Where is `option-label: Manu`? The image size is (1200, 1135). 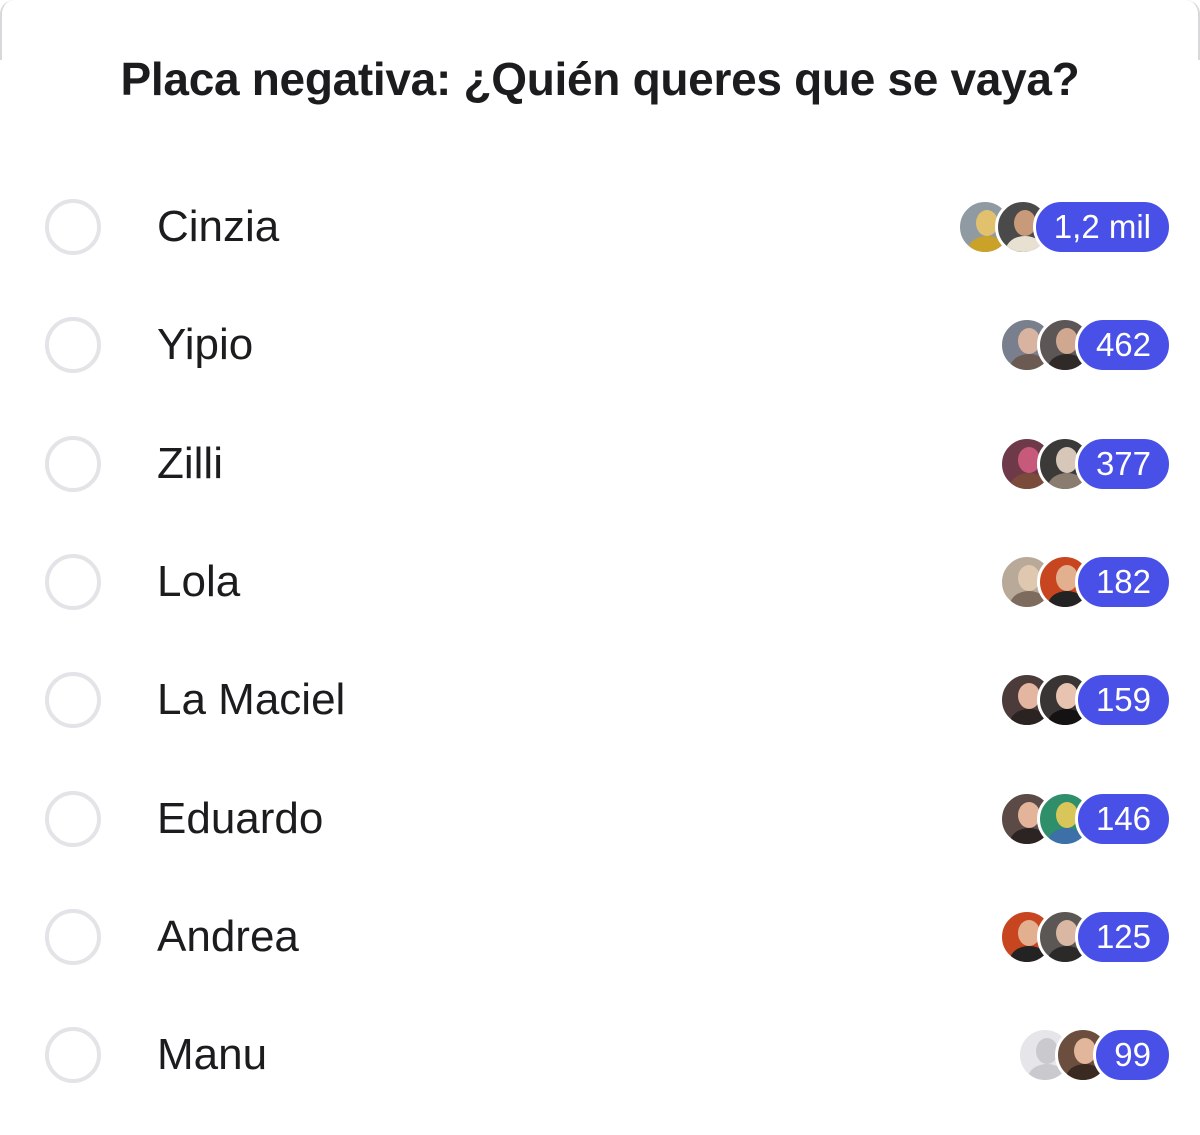
option-label: Manu is located at coordinates (212, 1055).